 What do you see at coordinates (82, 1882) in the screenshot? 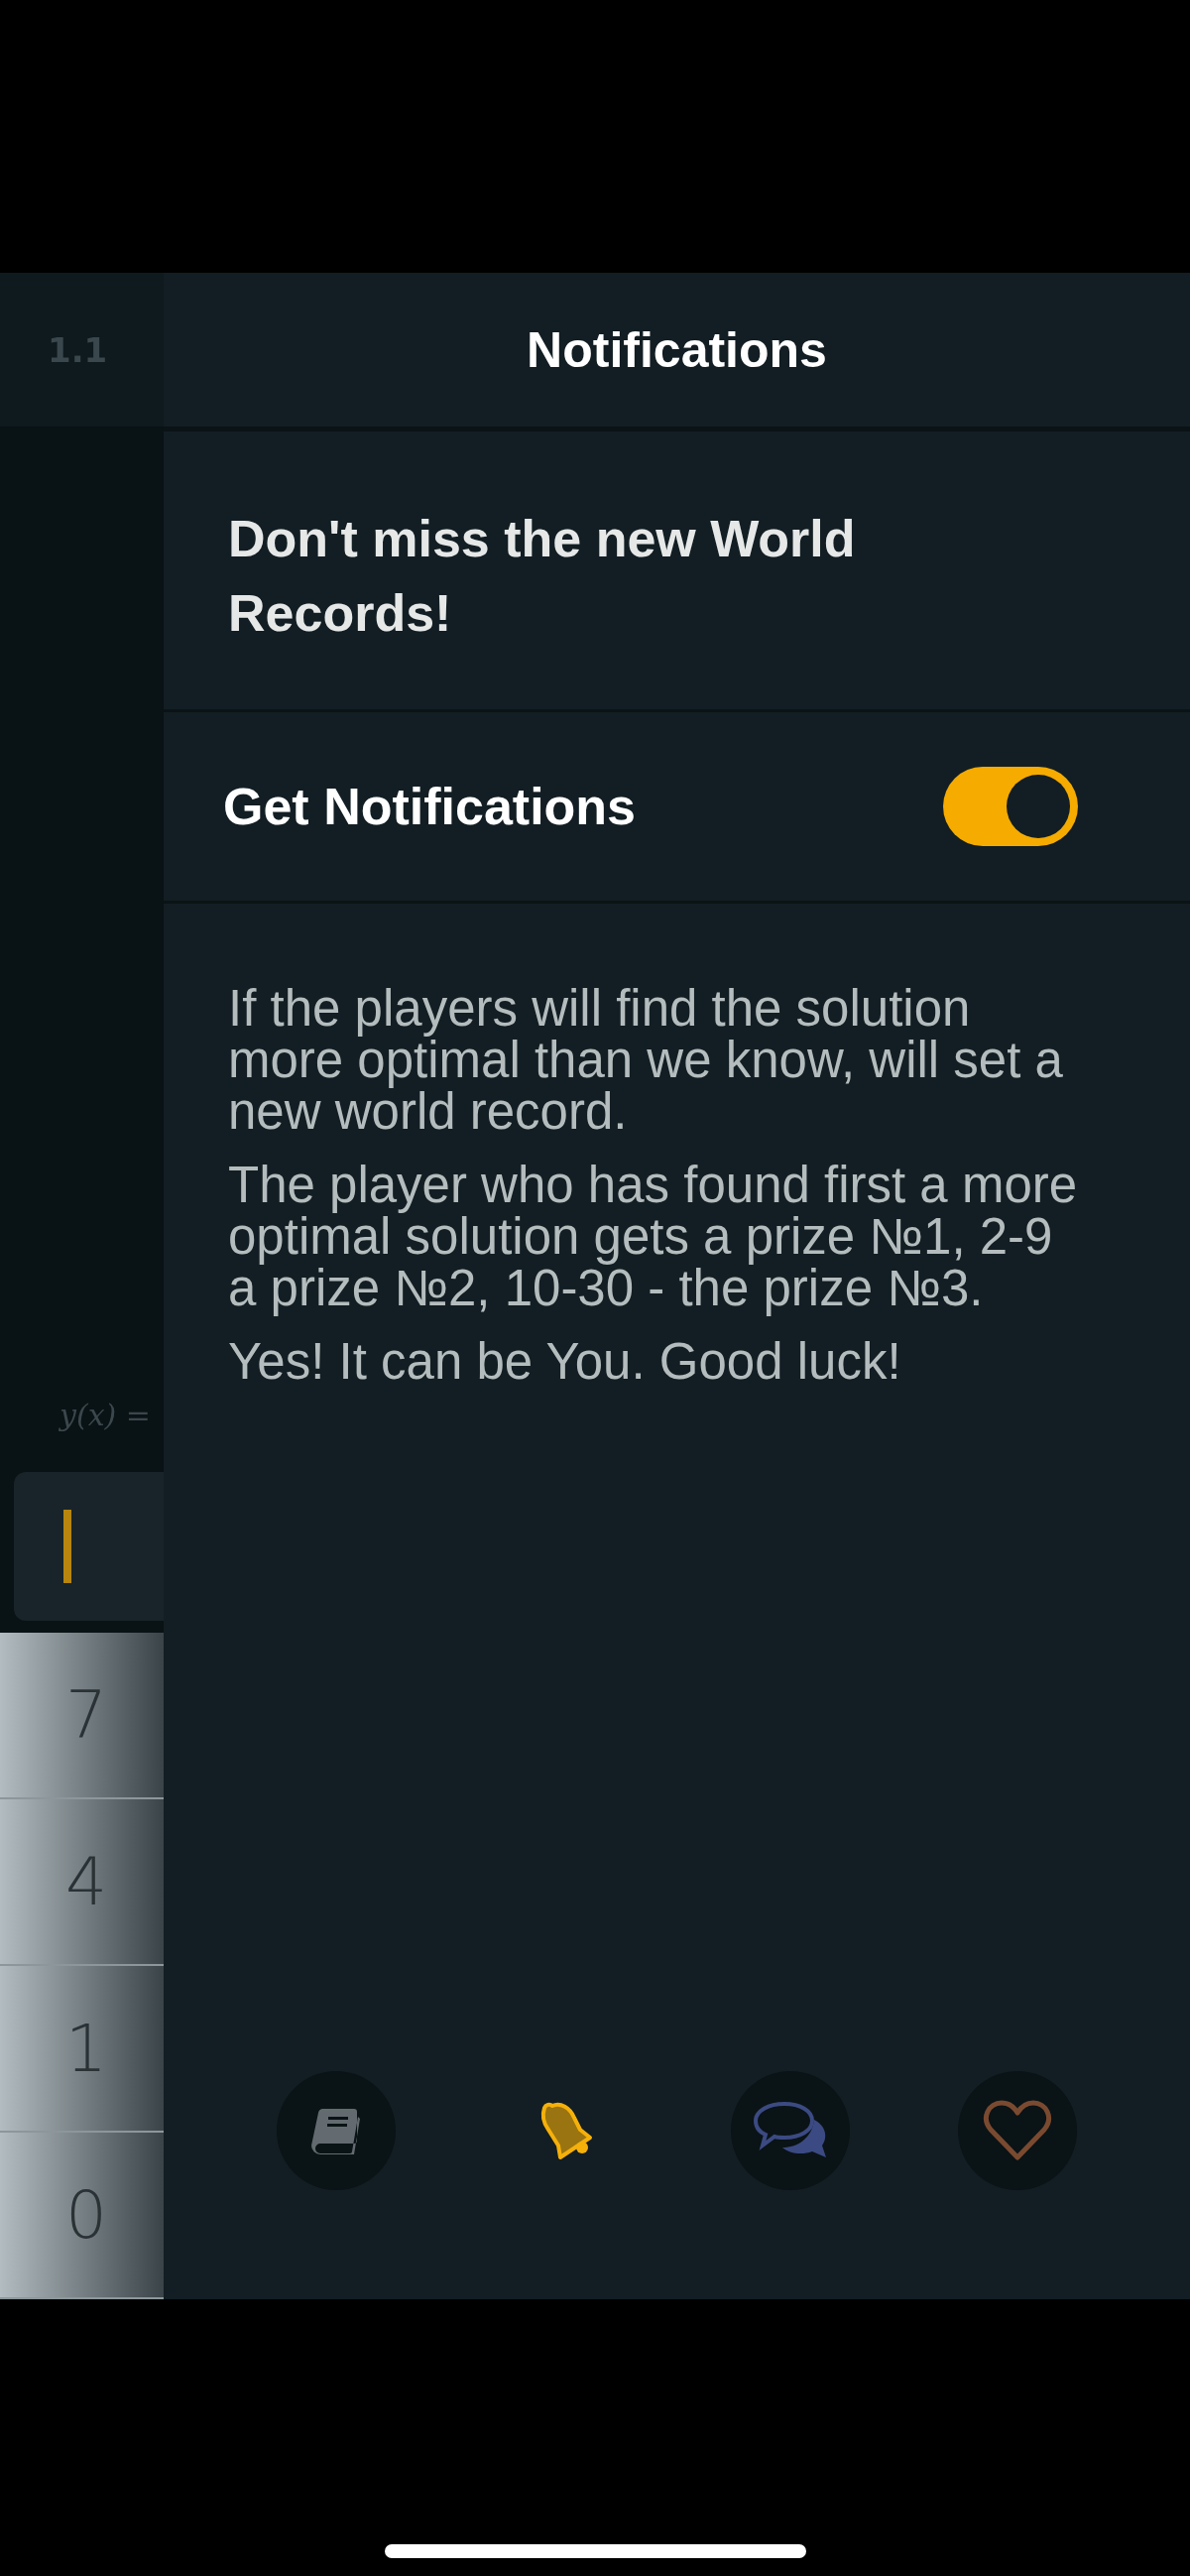
I see `keypad-key: 4` at bounding box center [82, 1882].